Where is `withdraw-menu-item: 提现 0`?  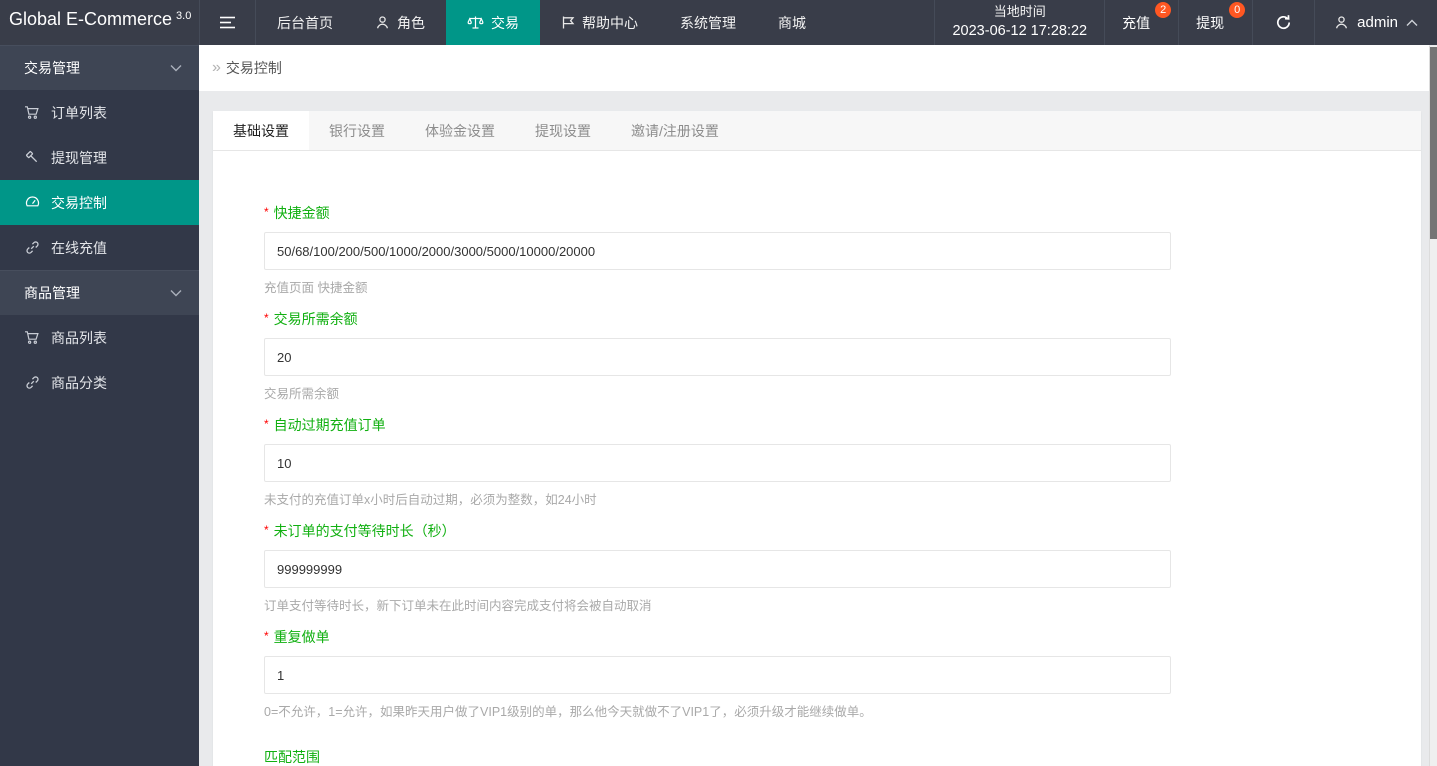 withdraw-menu-item: 提现 0 is located at coordinates (1215, 22).